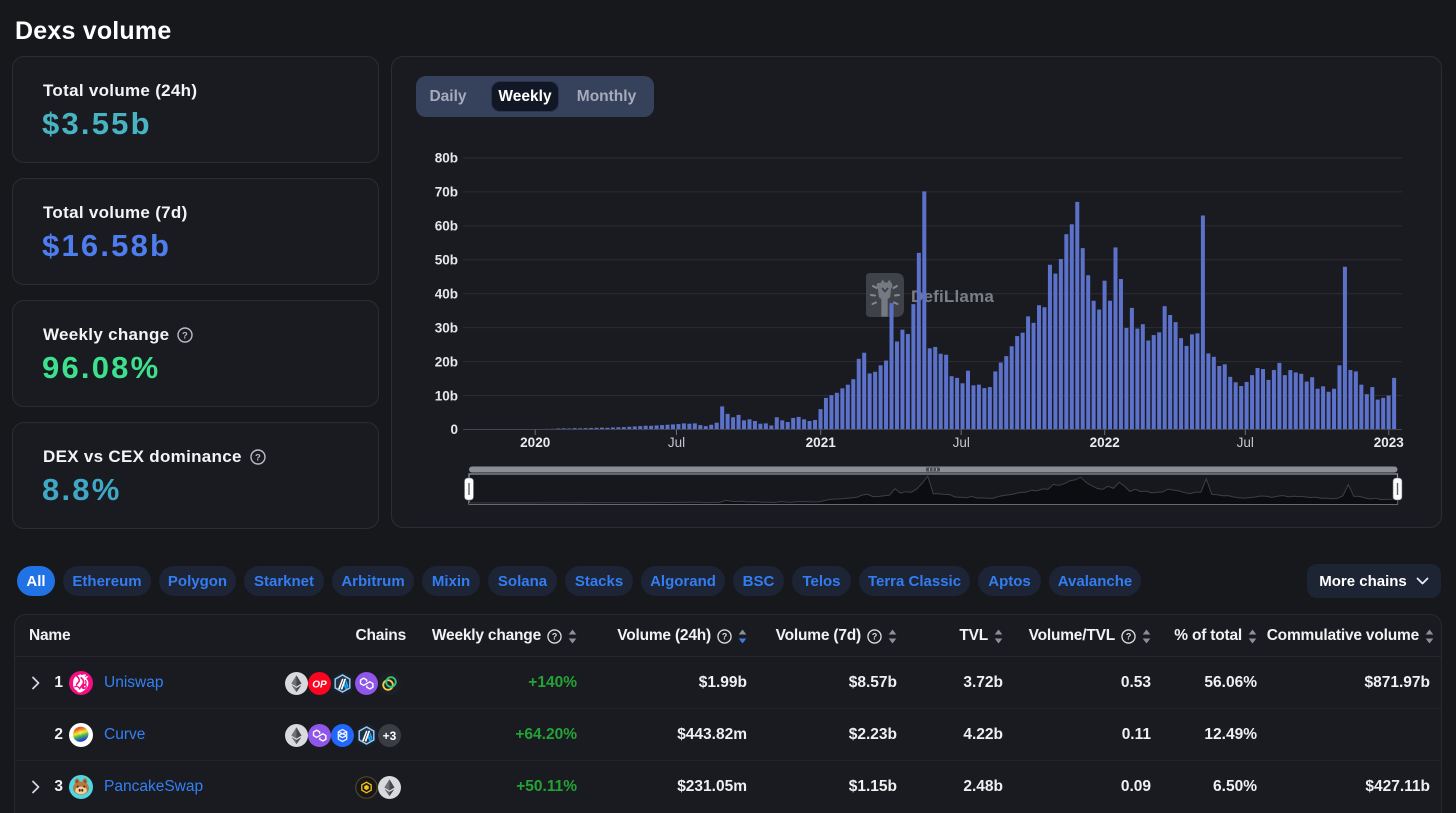  What do you see at coordinates (446, 226) in the screenshot?
I see `svg-text: 60b` at bounding box center [446, 226].